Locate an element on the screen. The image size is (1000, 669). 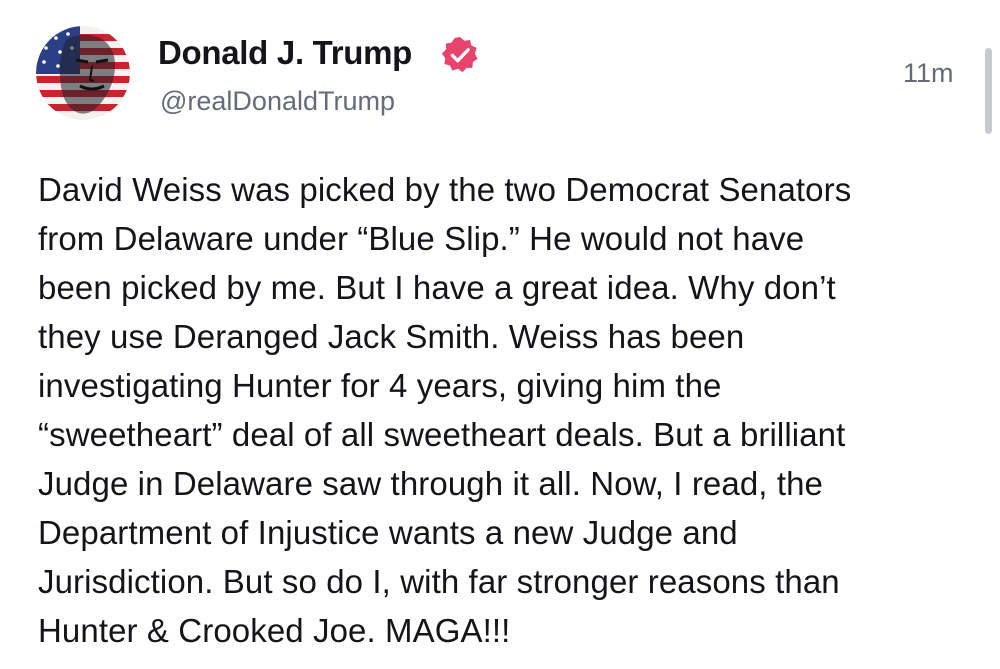
avatar is located at coordinates (83, 73).